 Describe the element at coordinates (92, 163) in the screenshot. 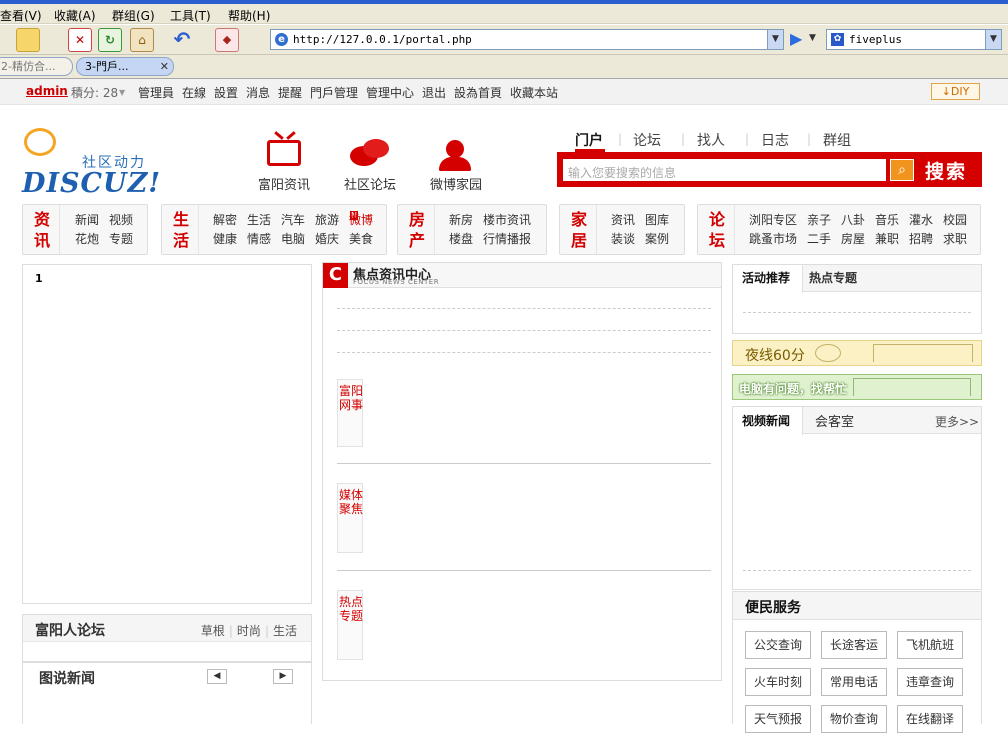

I see `site-logo: 社区动力 DISCUZ!` at that location.